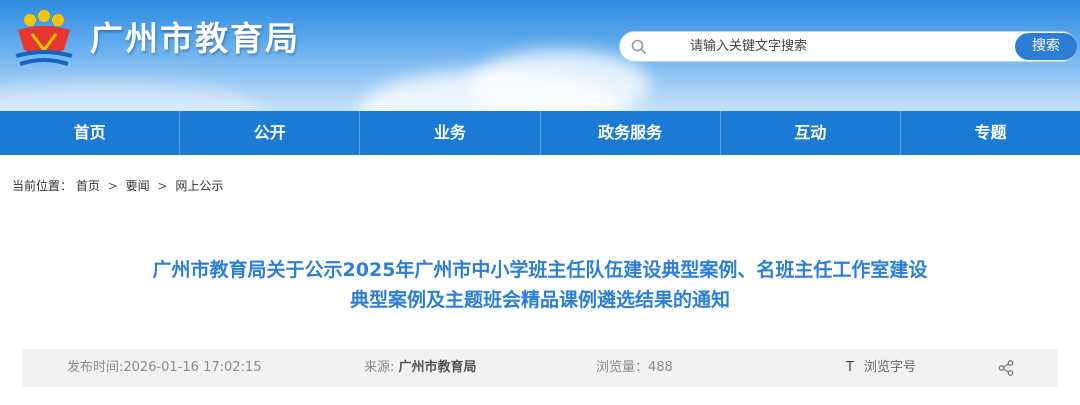 This screenshot has width=1080, height=405. I want to click on font-size-icon: T, so click(850, 367).